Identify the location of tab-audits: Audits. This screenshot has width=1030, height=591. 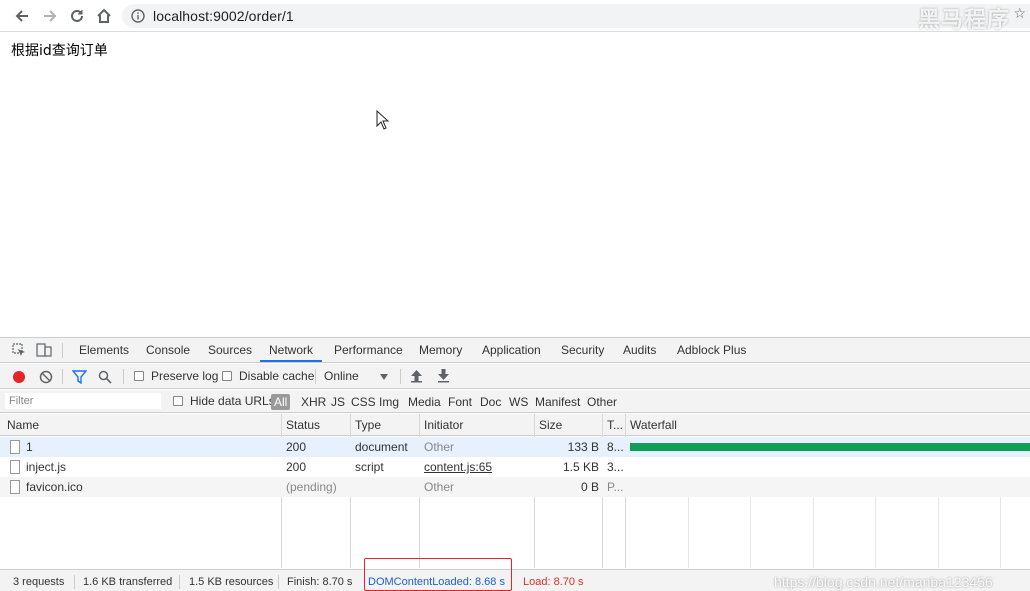
(639, 350).